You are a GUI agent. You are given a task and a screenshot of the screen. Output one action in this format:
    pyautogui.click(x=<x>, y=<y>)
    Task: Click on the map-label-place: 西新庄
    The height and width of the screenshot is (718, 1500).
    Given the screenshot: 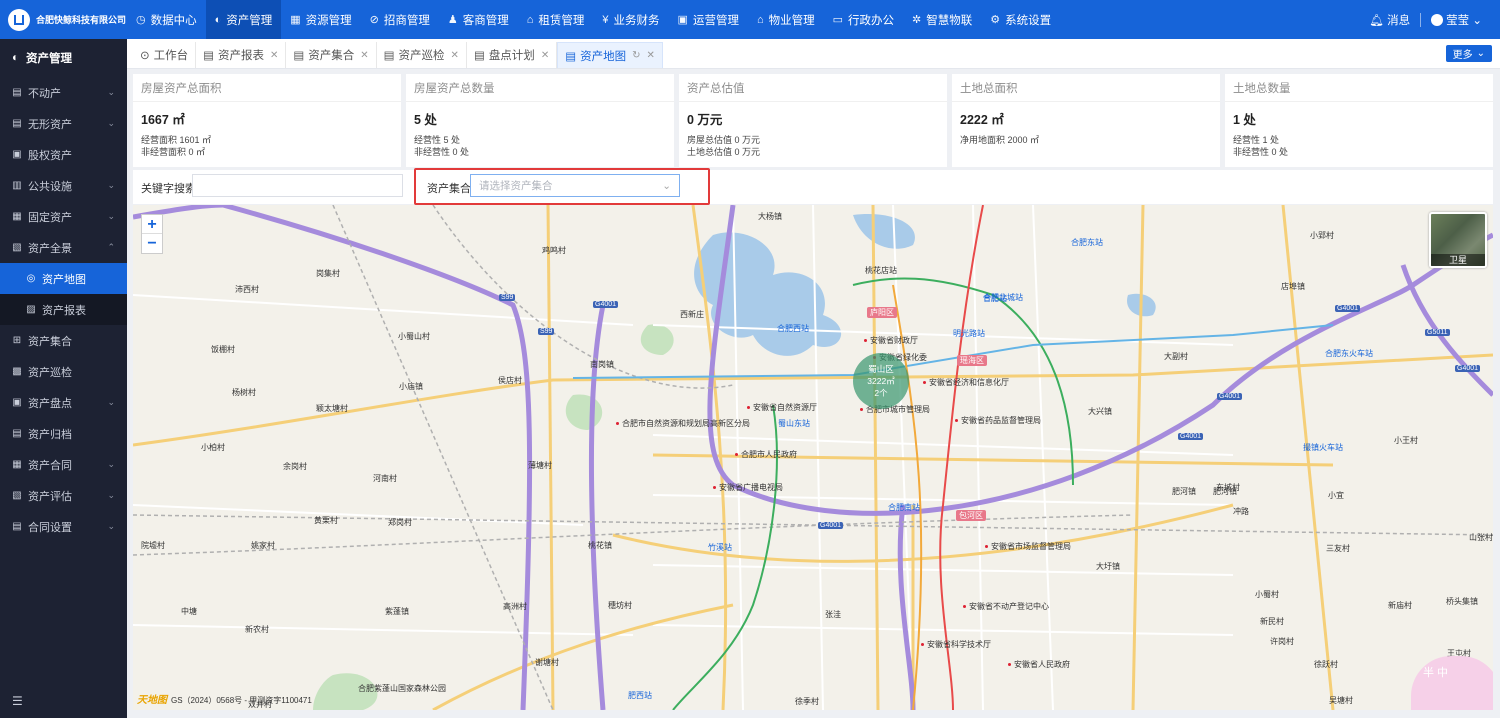 What is the action you would take?
    pyautogui.click(x=692, y=314)
    